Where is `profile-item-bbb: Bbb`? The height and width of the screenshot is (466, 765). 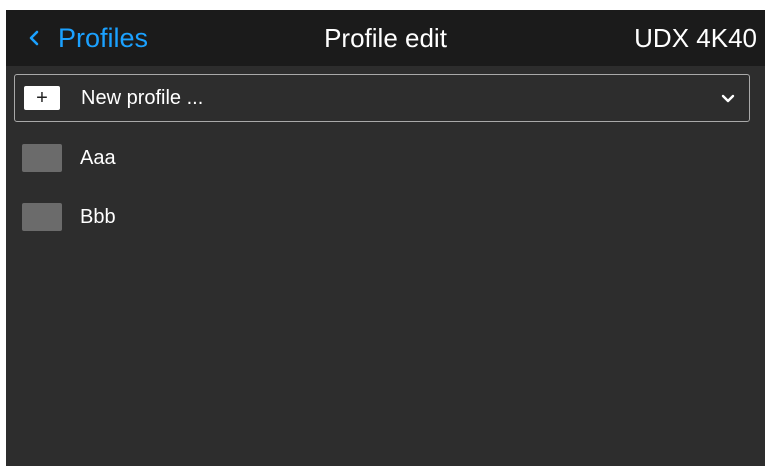
profile-item-bbb: Bbb is located at coordinates (372, 217).